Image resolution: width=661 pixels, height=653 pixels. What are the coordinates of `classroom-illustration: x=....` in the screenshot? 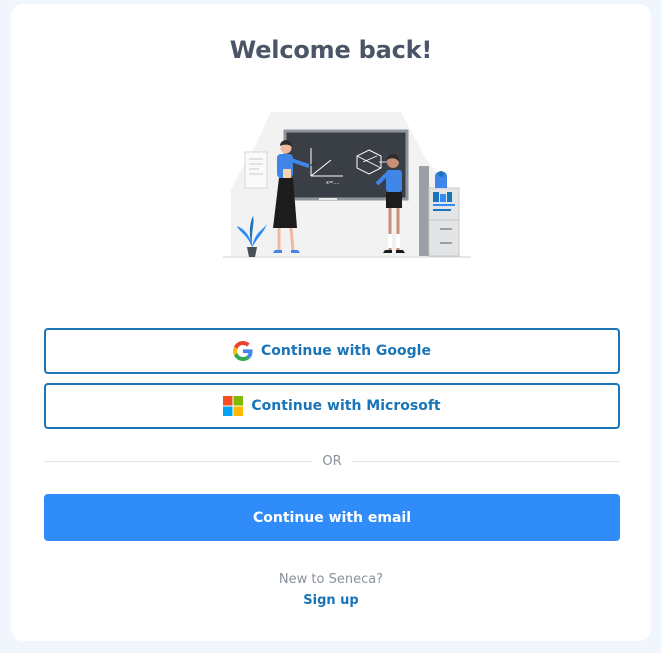 It's located at (347, 185).